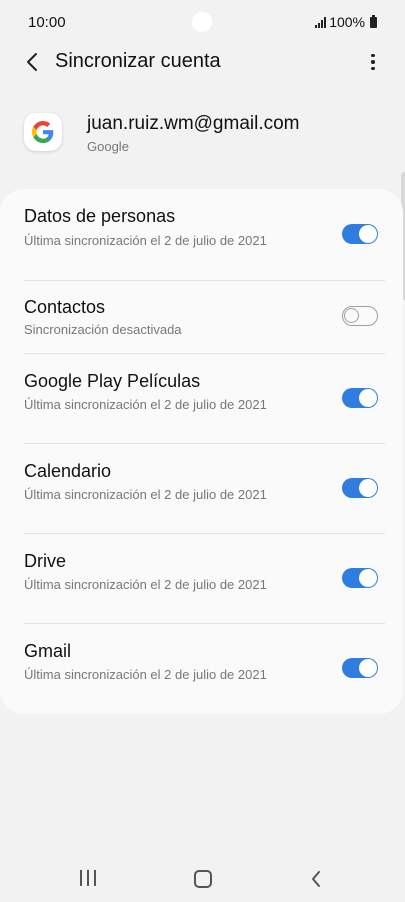  What do you see at coordinates (373, 62) in the screenshot?
I see `more-options-button` at bounding box center [373, 62].